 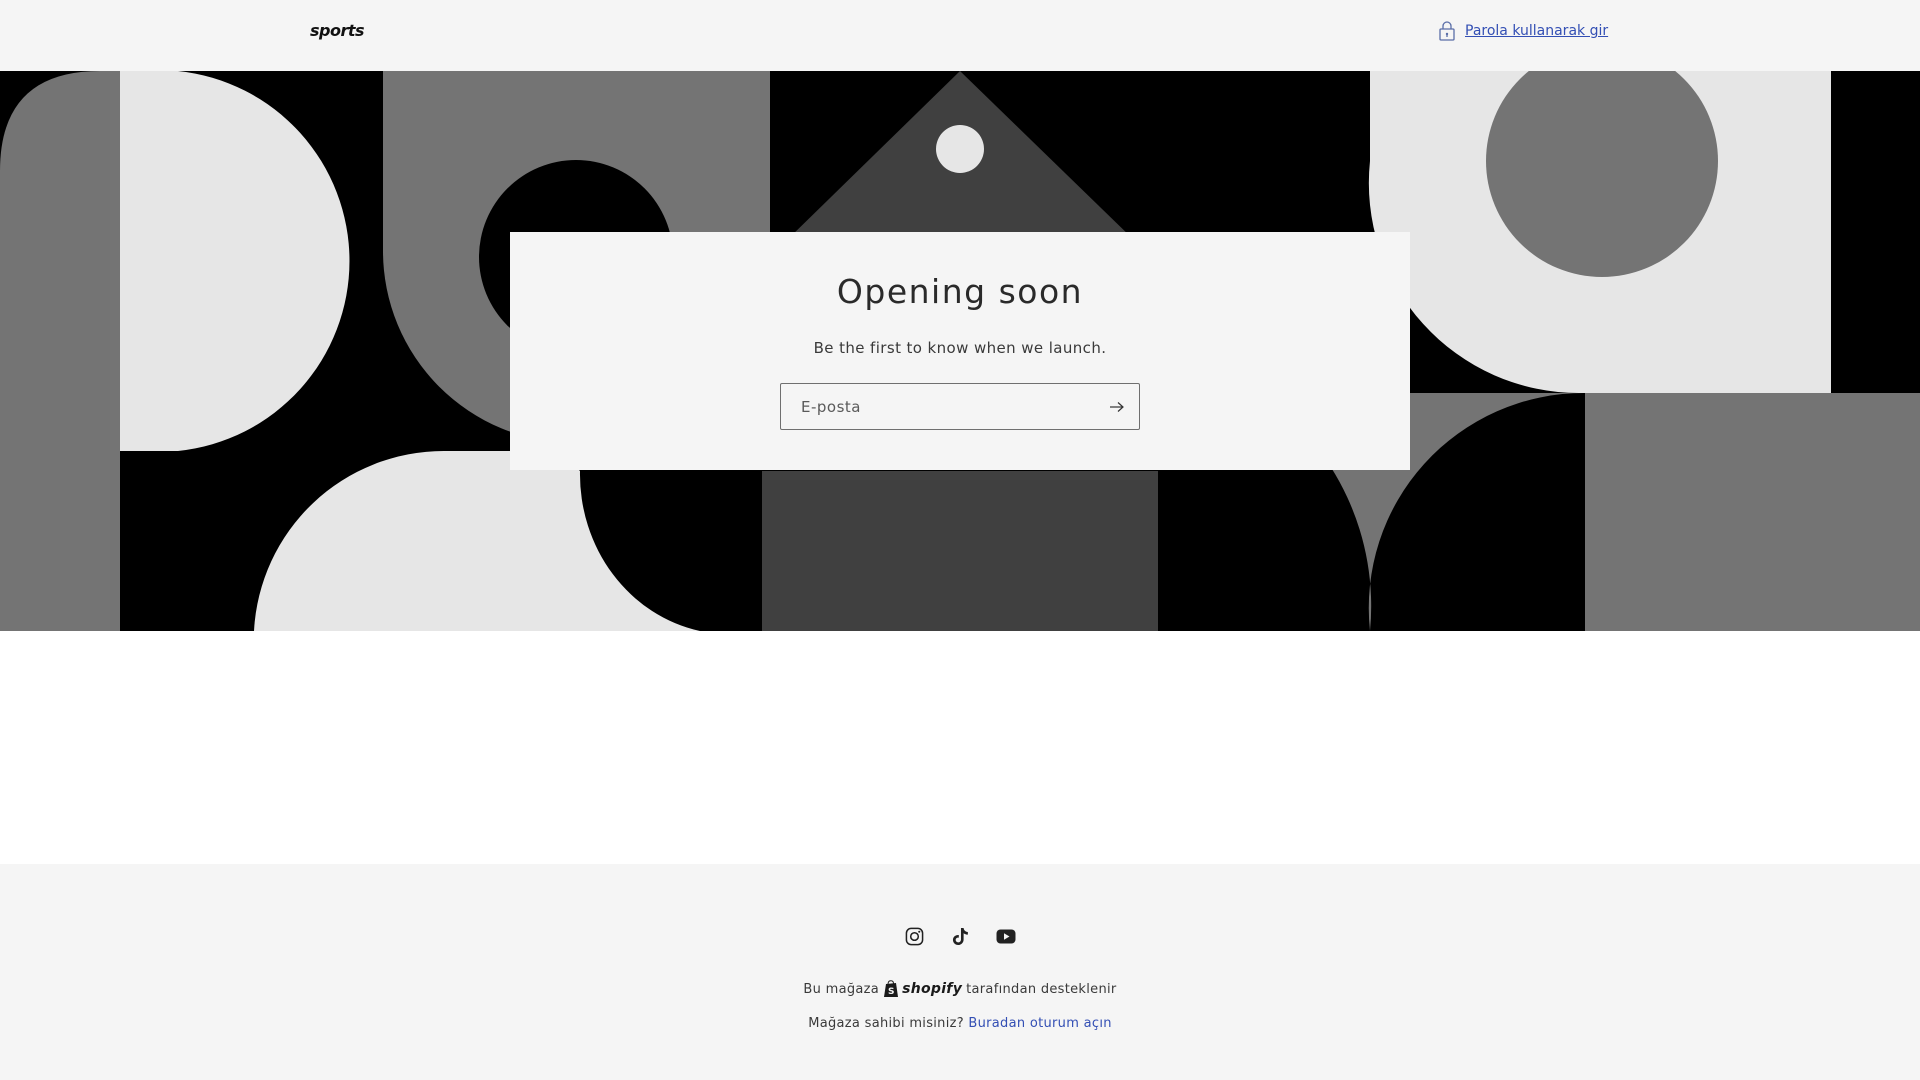 I want to click on powered-suffix: tarafından desteklenir, so click(x=1041, y=989).